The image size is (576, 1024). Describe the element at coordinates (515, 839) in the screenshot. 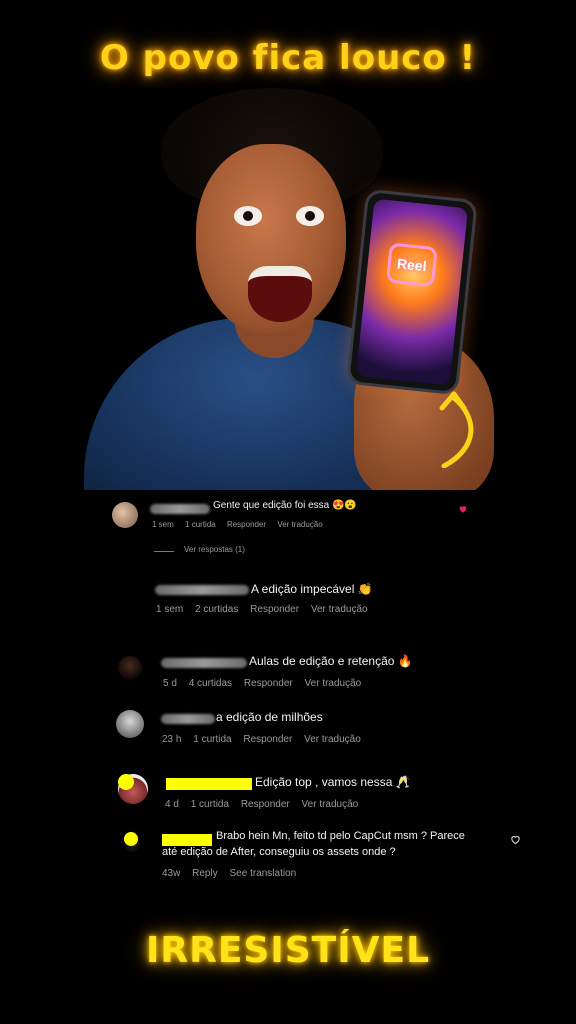

I see `heart-icon-outline` at that location.